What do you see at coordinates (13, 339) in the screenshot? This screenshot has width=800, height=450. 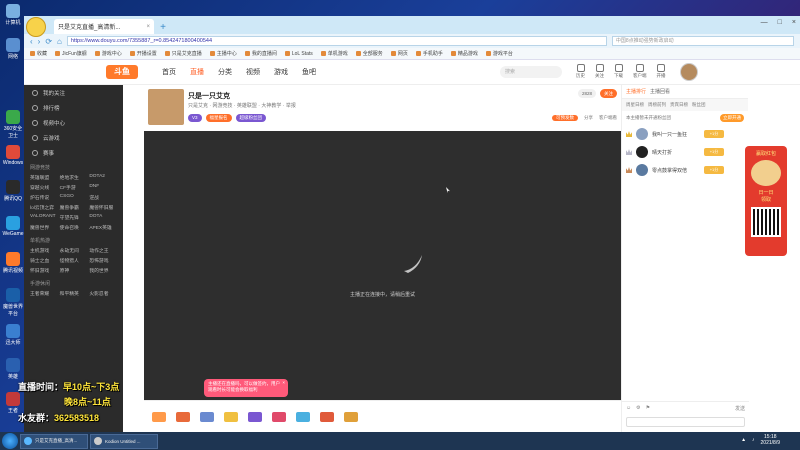 I see `desktop-icon-xunda: 迅大师` at bounding box center [13, 339].